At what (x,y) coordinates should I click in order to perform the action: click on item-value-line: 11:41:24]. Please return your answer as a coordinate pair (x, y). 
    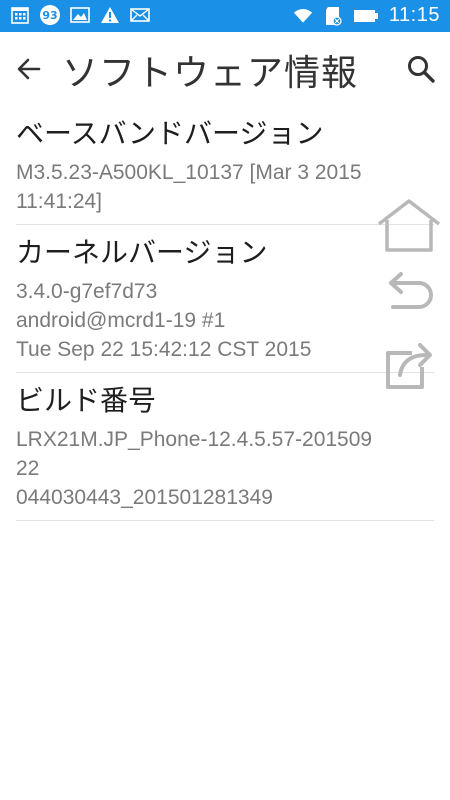
    Looking at the image, I should click on (59, 201).